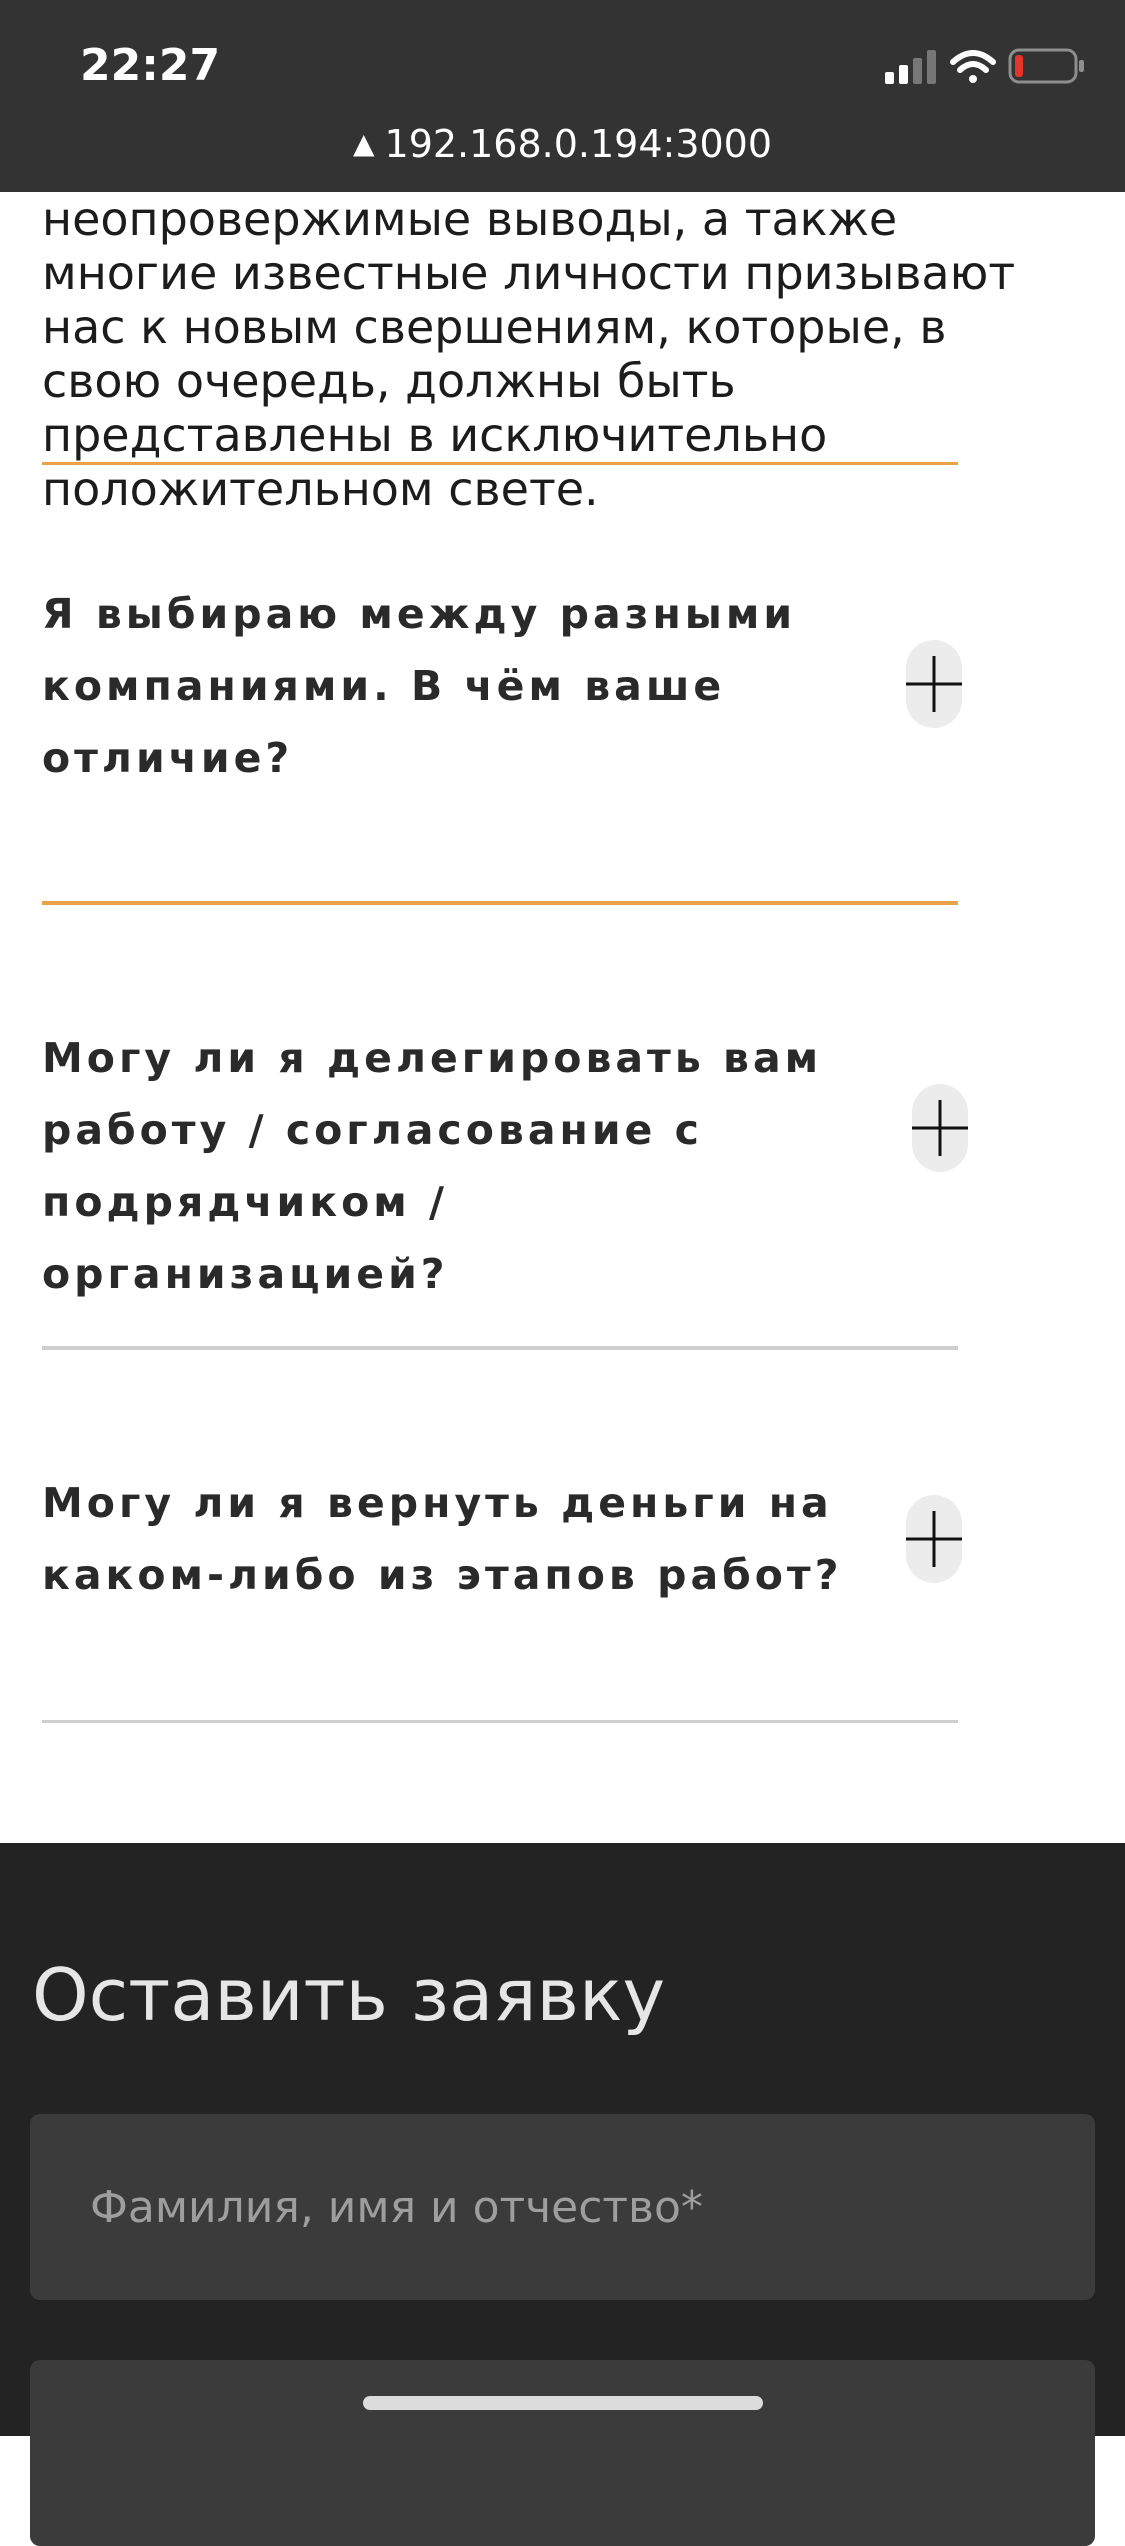 Image resolution: width=1125 pixels, height=2546 pixels. Describe the element at coordinates (150, 65) in the screenshot. I see `status-time: 22:27` at that location.